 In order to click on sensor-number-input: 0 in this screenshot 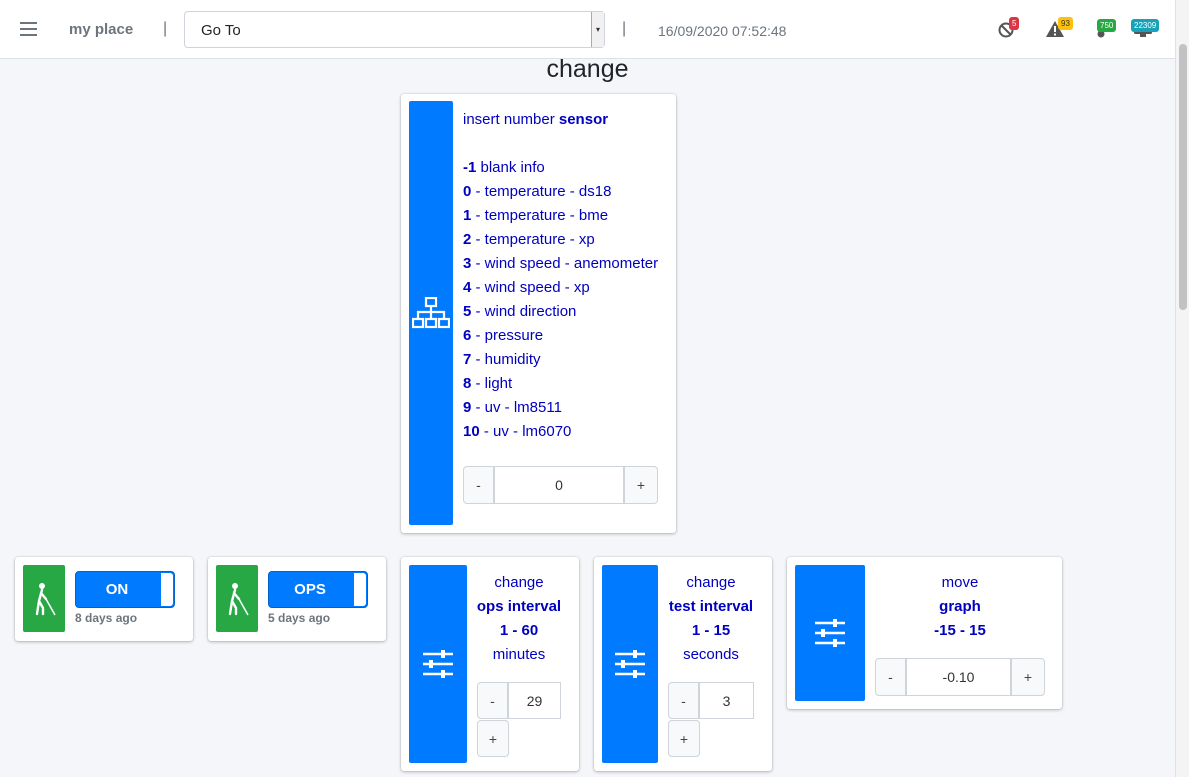, I will do `click(559, 485)`.